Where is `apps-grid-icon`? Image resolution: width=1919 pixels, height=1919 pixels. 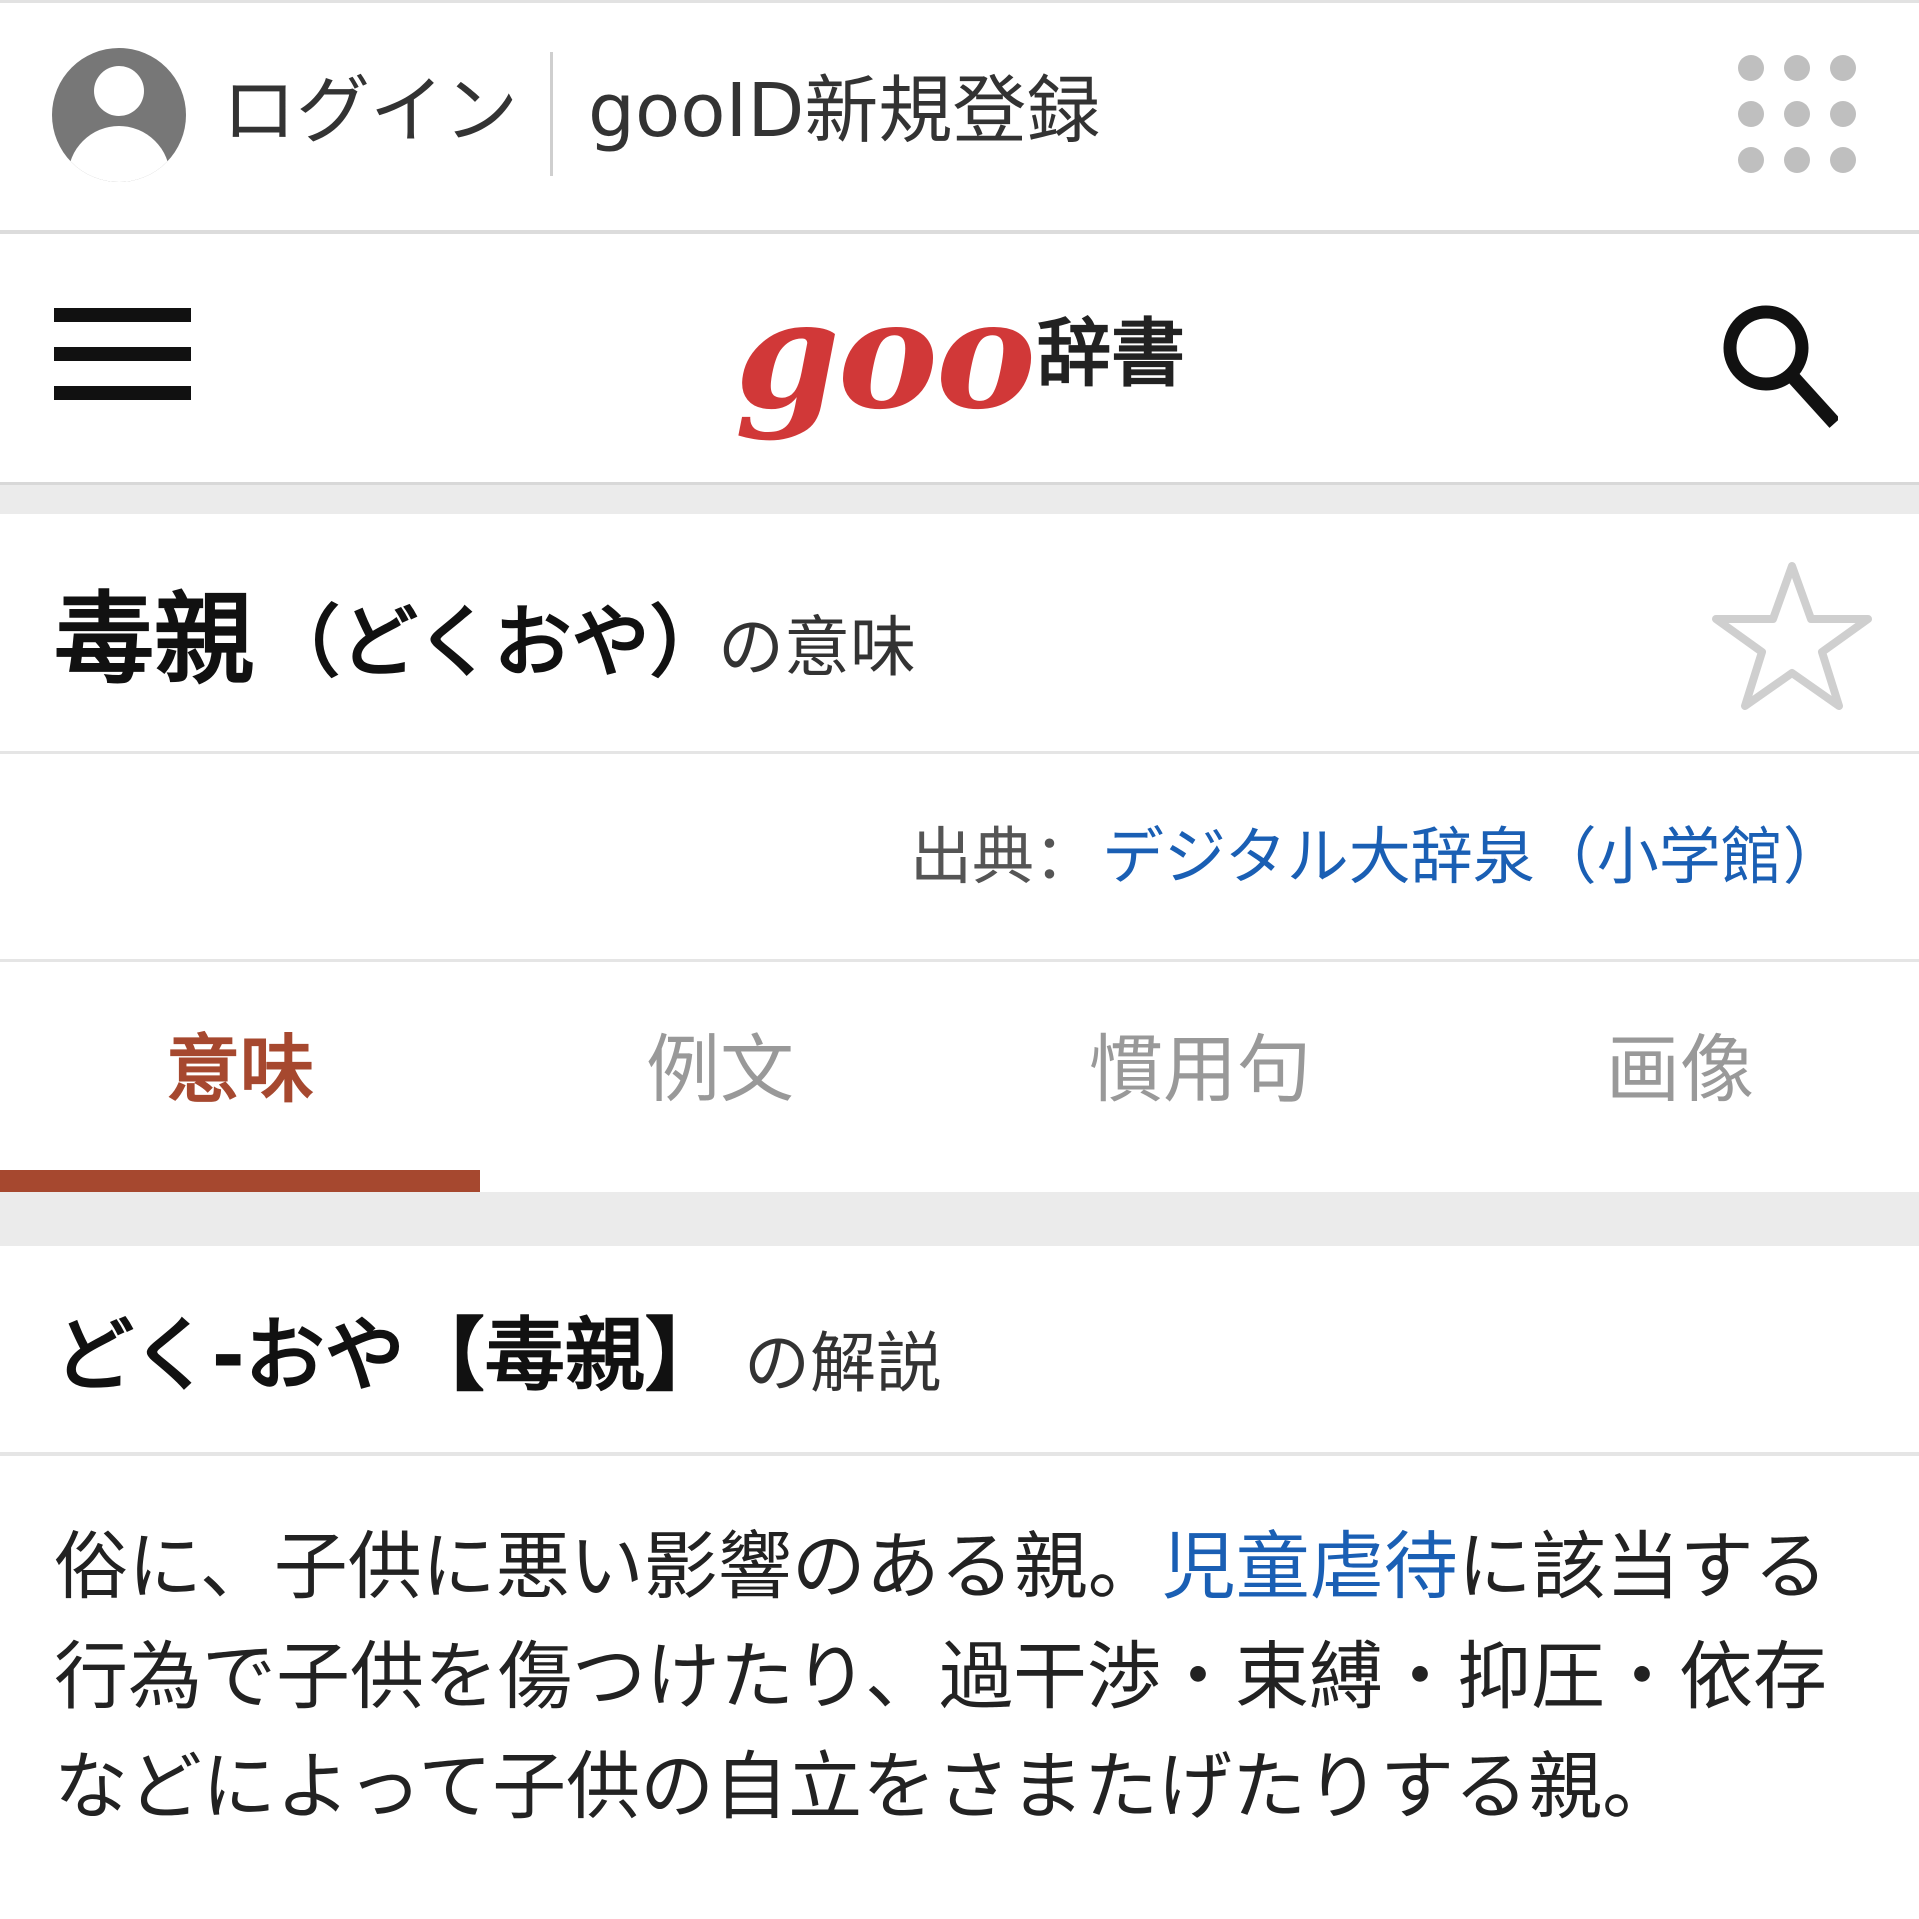 apps-grid-icon is located at coordinates (1798, 115).